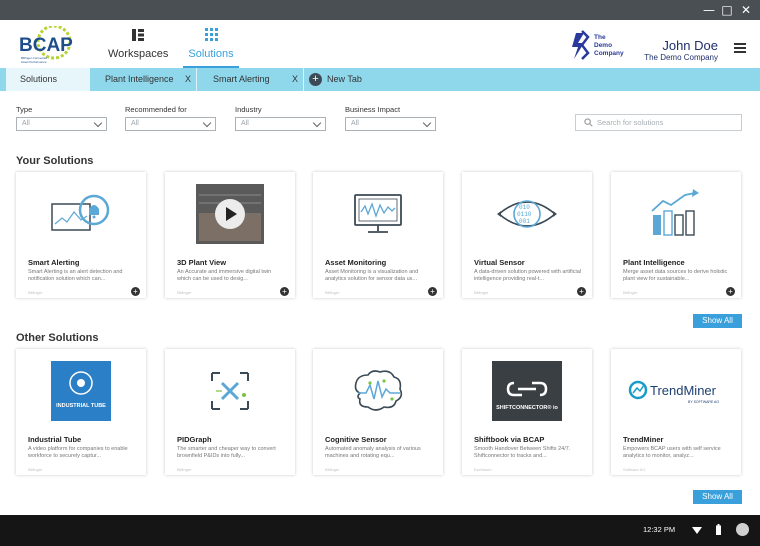  I want to click on search-placeholder: Search for solutions, so click(630, 122).